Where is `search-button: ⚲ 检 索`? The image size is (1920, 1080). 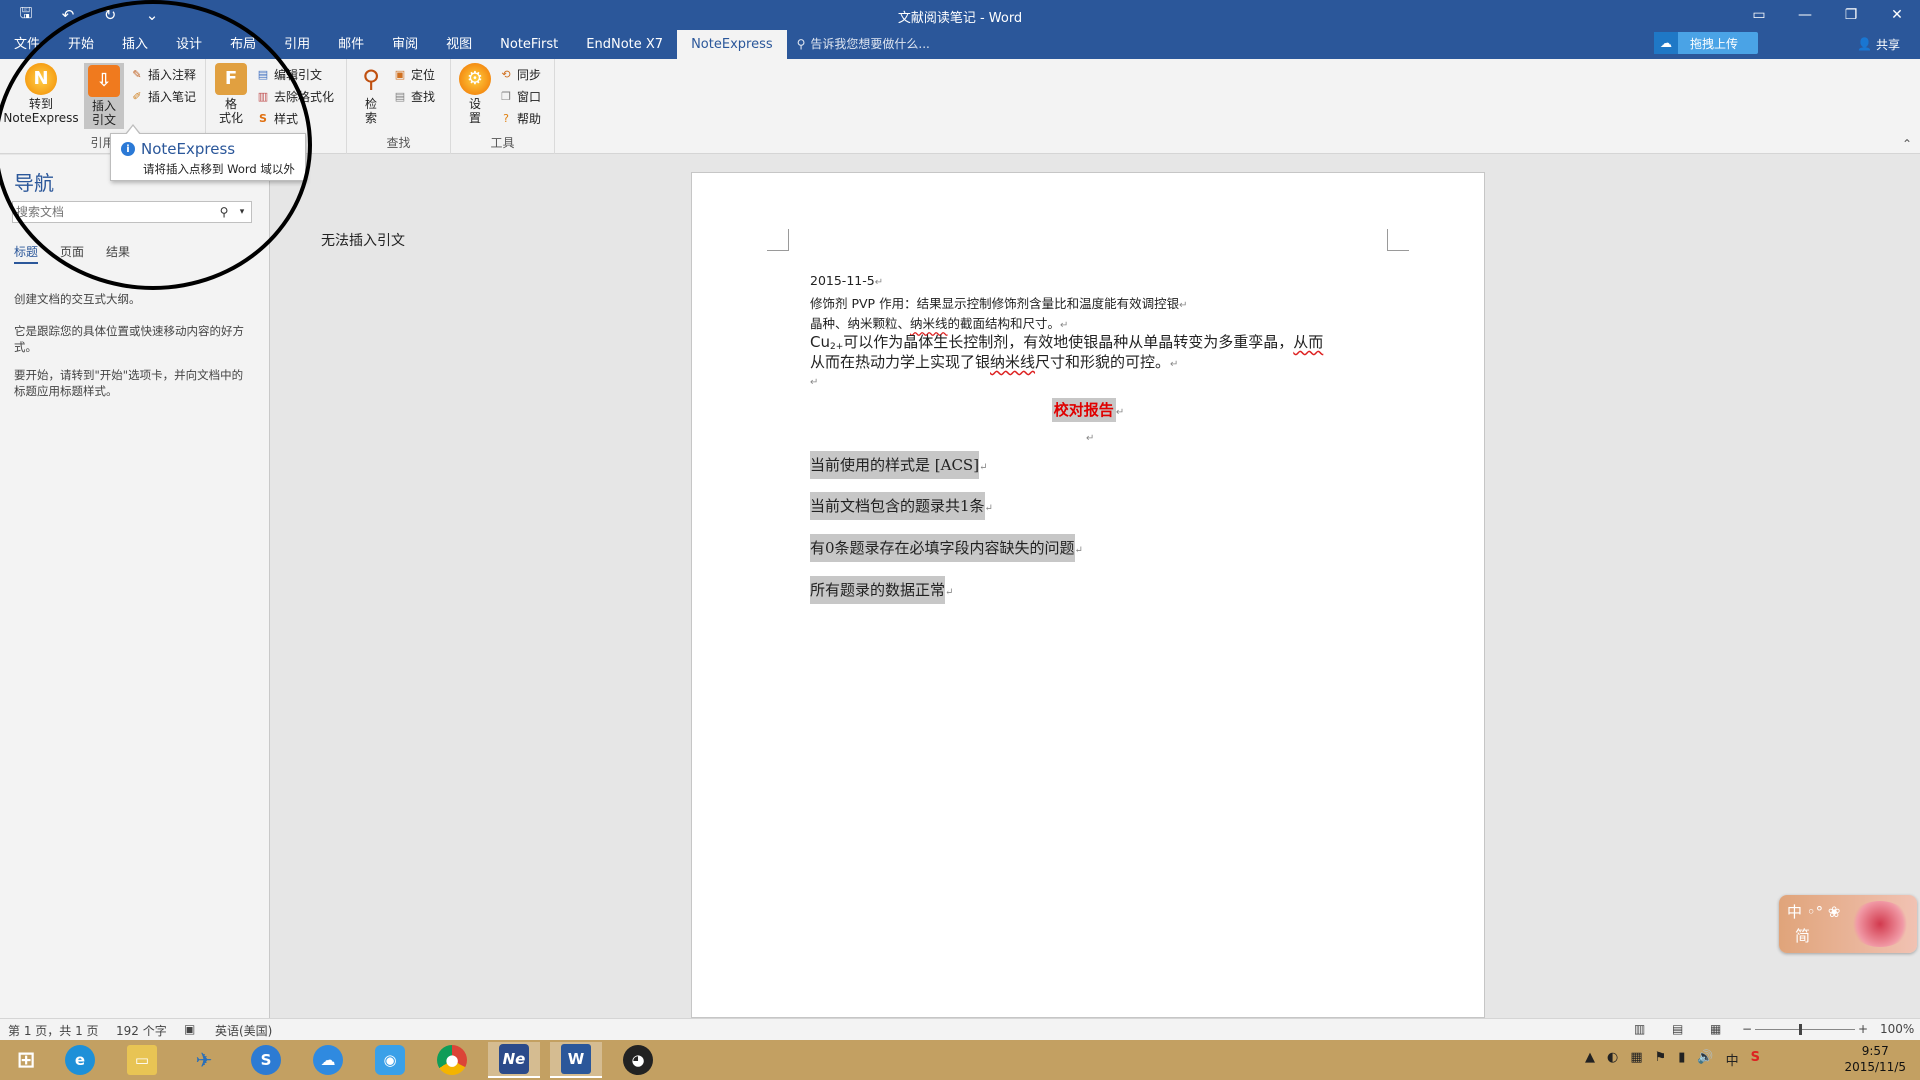
search-button: ⚲ 检 索 is located at coordinates (371, 94).